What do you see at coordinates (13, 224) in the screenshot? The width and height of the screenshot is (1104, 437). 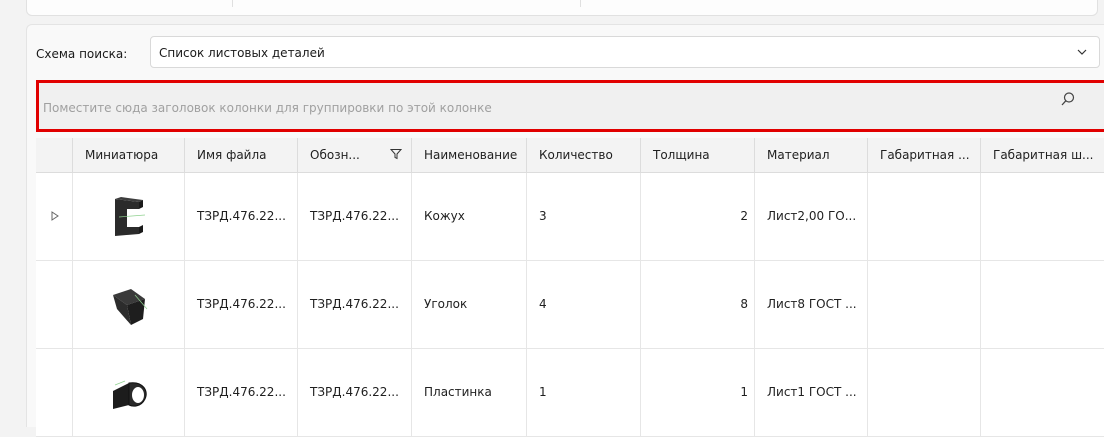 I see `left-strip` at bounding box center [13, 224].